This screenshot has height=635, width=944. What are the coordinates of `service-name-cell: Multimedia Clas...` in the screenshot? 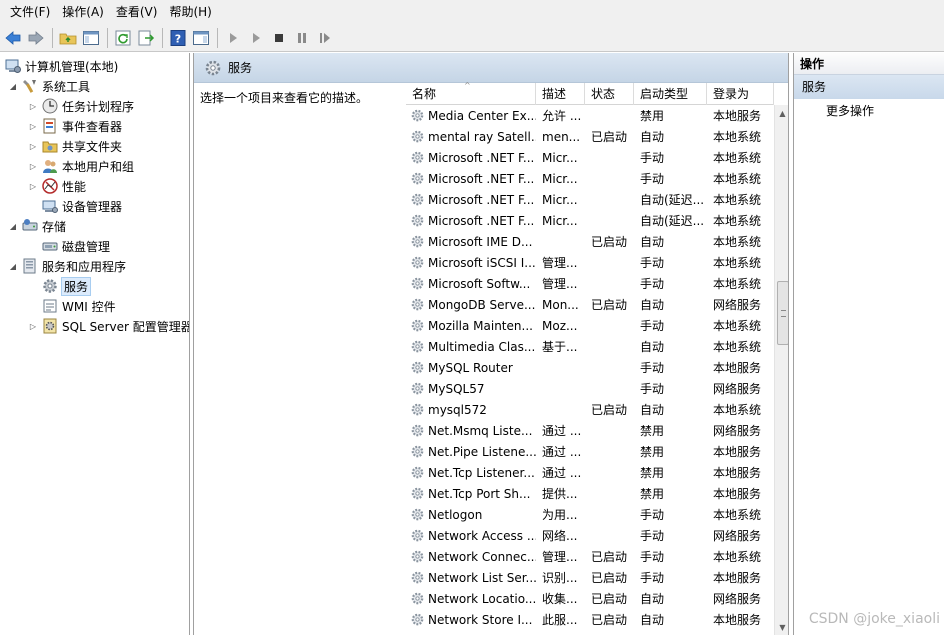 It's located at (471, 346).